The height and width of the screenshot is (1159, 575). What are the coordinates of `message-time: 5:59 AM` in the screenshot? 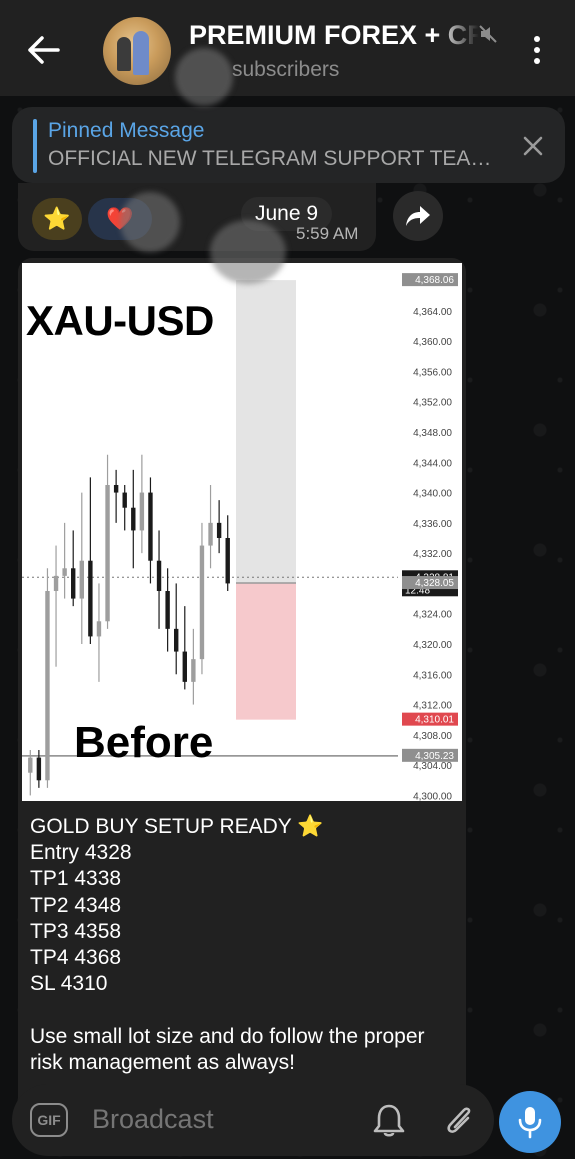 It's located at (327, 233).